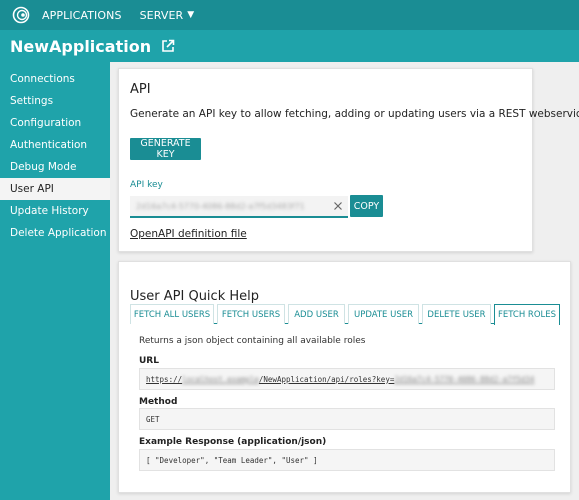 The width and height of the screenshot is (579, 500). Describe the element at coordinates (326, 379) in the screenshot. I see `url-path: /NewApplication/api/roles?key=` at that location.